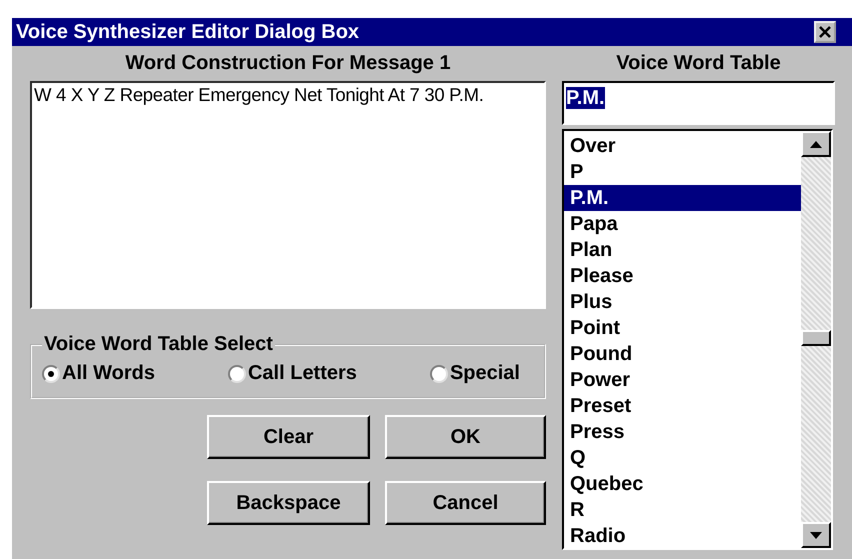  I want to click on list-item: Press, so click(682, 432).